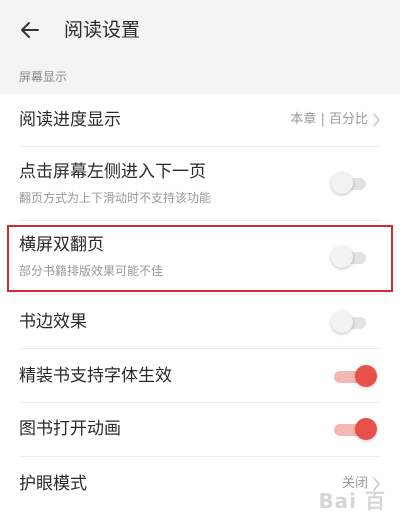 Image resolution: width=400 pixels, height=520 pixels. I want to click on row-title: 阅读进度显示, so click(70, 120).